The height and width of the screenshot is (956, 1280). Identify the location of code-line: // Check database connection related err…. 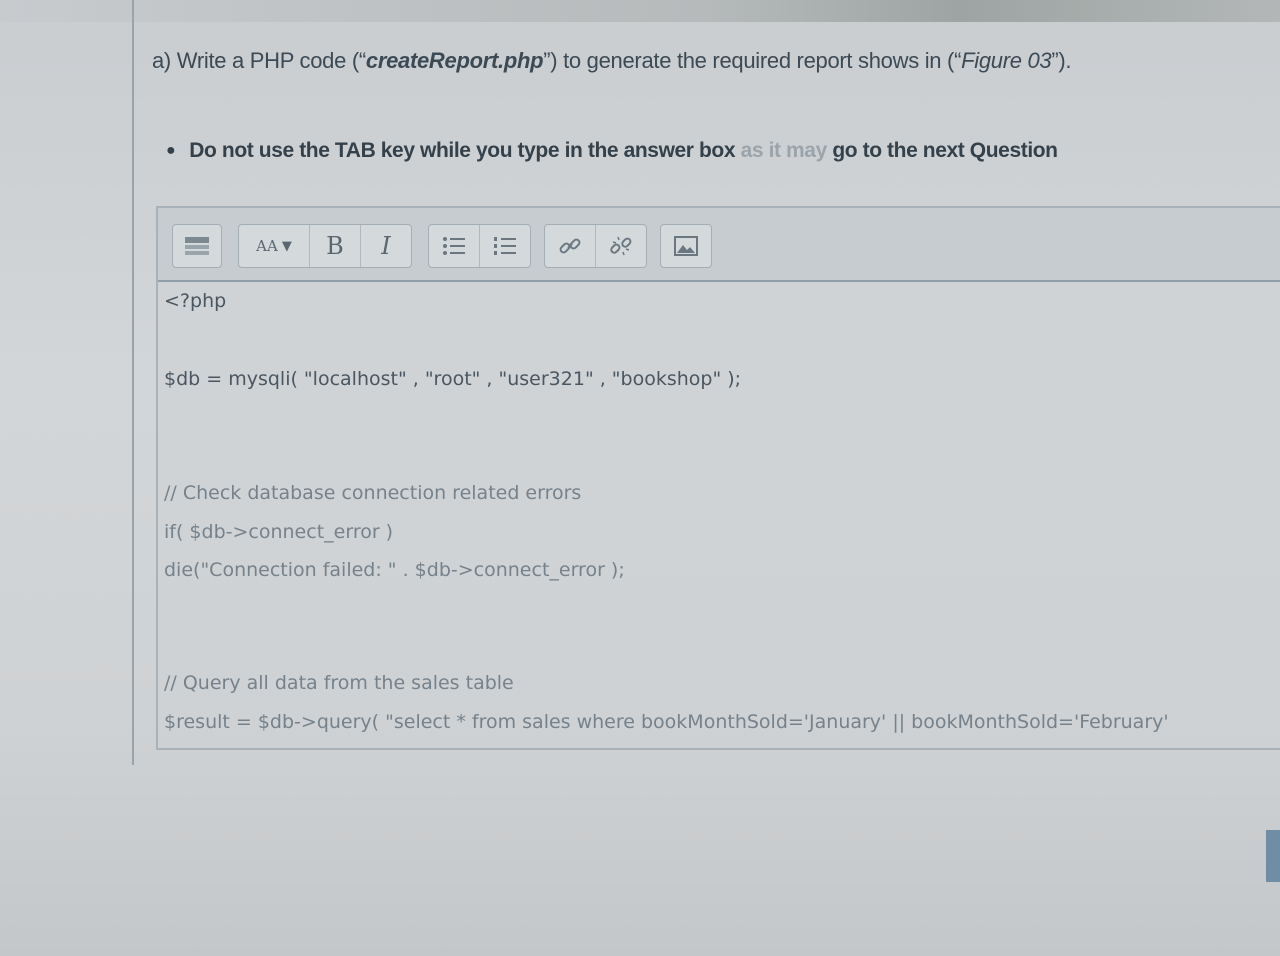
(373, 493).